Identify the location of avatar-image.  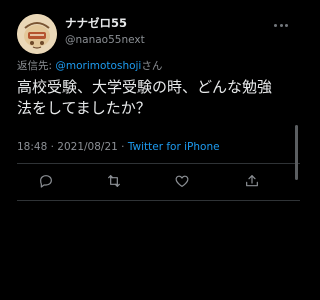
(37, 34).